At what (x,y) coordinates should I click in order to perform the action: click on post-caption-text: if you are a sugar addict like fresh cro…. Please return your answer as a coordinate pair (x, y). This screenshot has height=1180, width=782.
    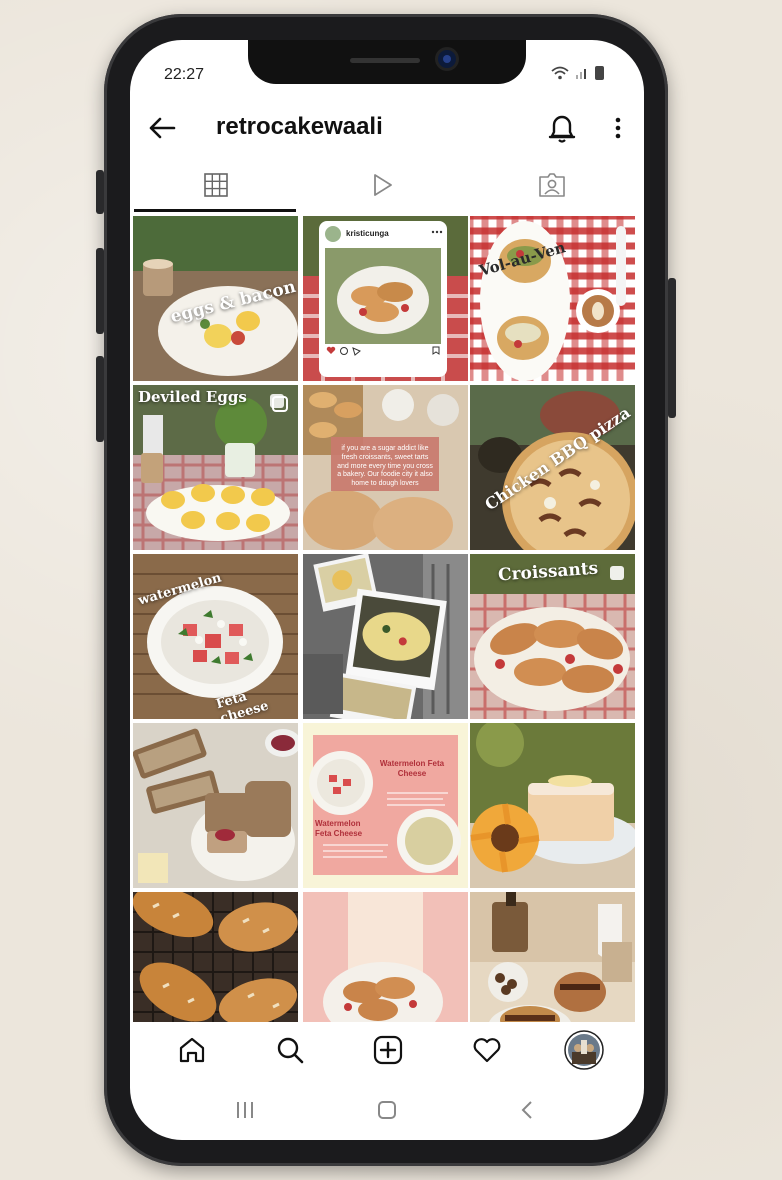
    Looking at the image, I should click on (385, 466).